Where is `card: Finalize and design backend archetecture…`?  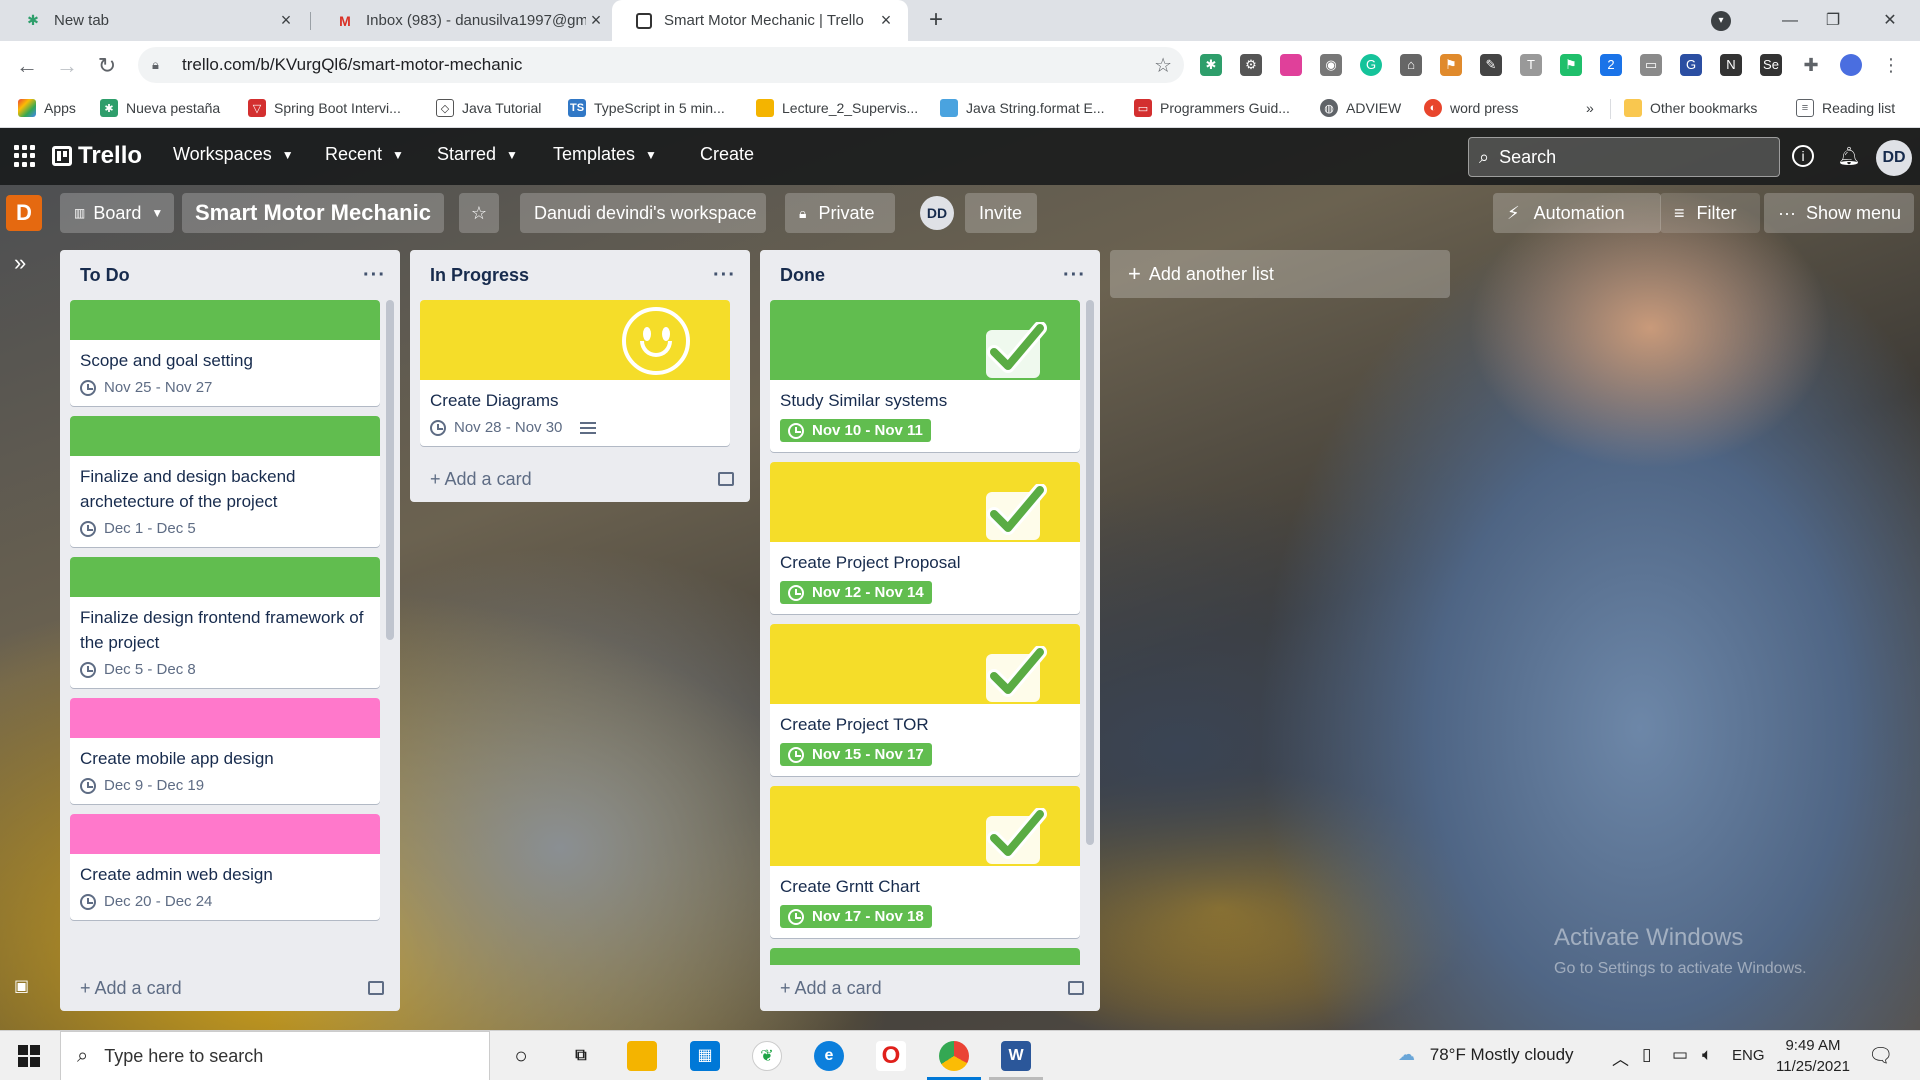 card: Finalize and design backend archetecture… is located at coordinates (225, 481).